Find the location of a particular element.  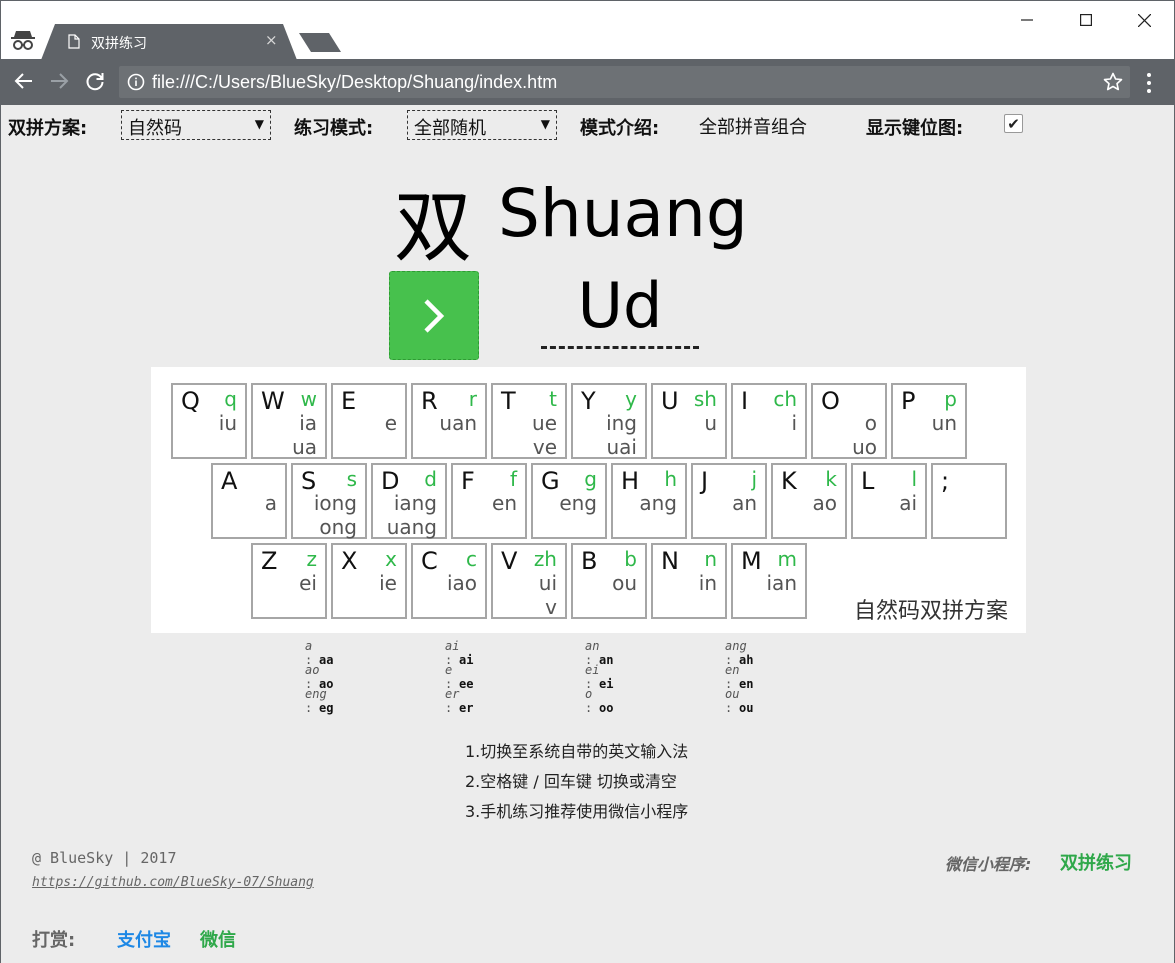

next-button is located at coordinates (434, 315).